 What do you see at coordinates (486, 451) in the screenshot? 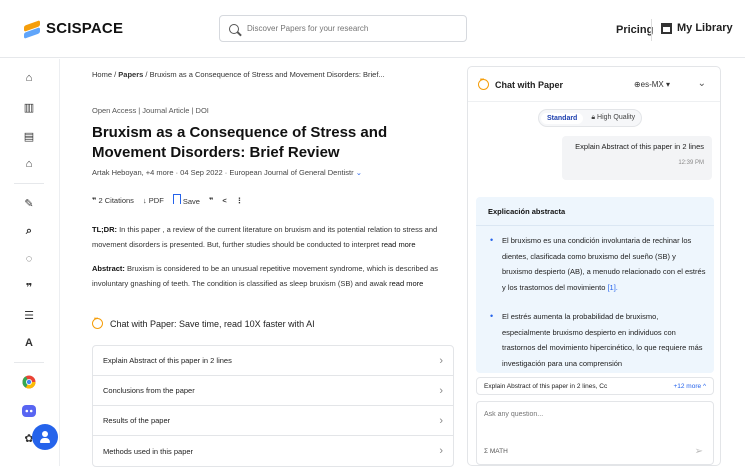
I see `sigma-icon: Σ` at bounding box center [486, 451].